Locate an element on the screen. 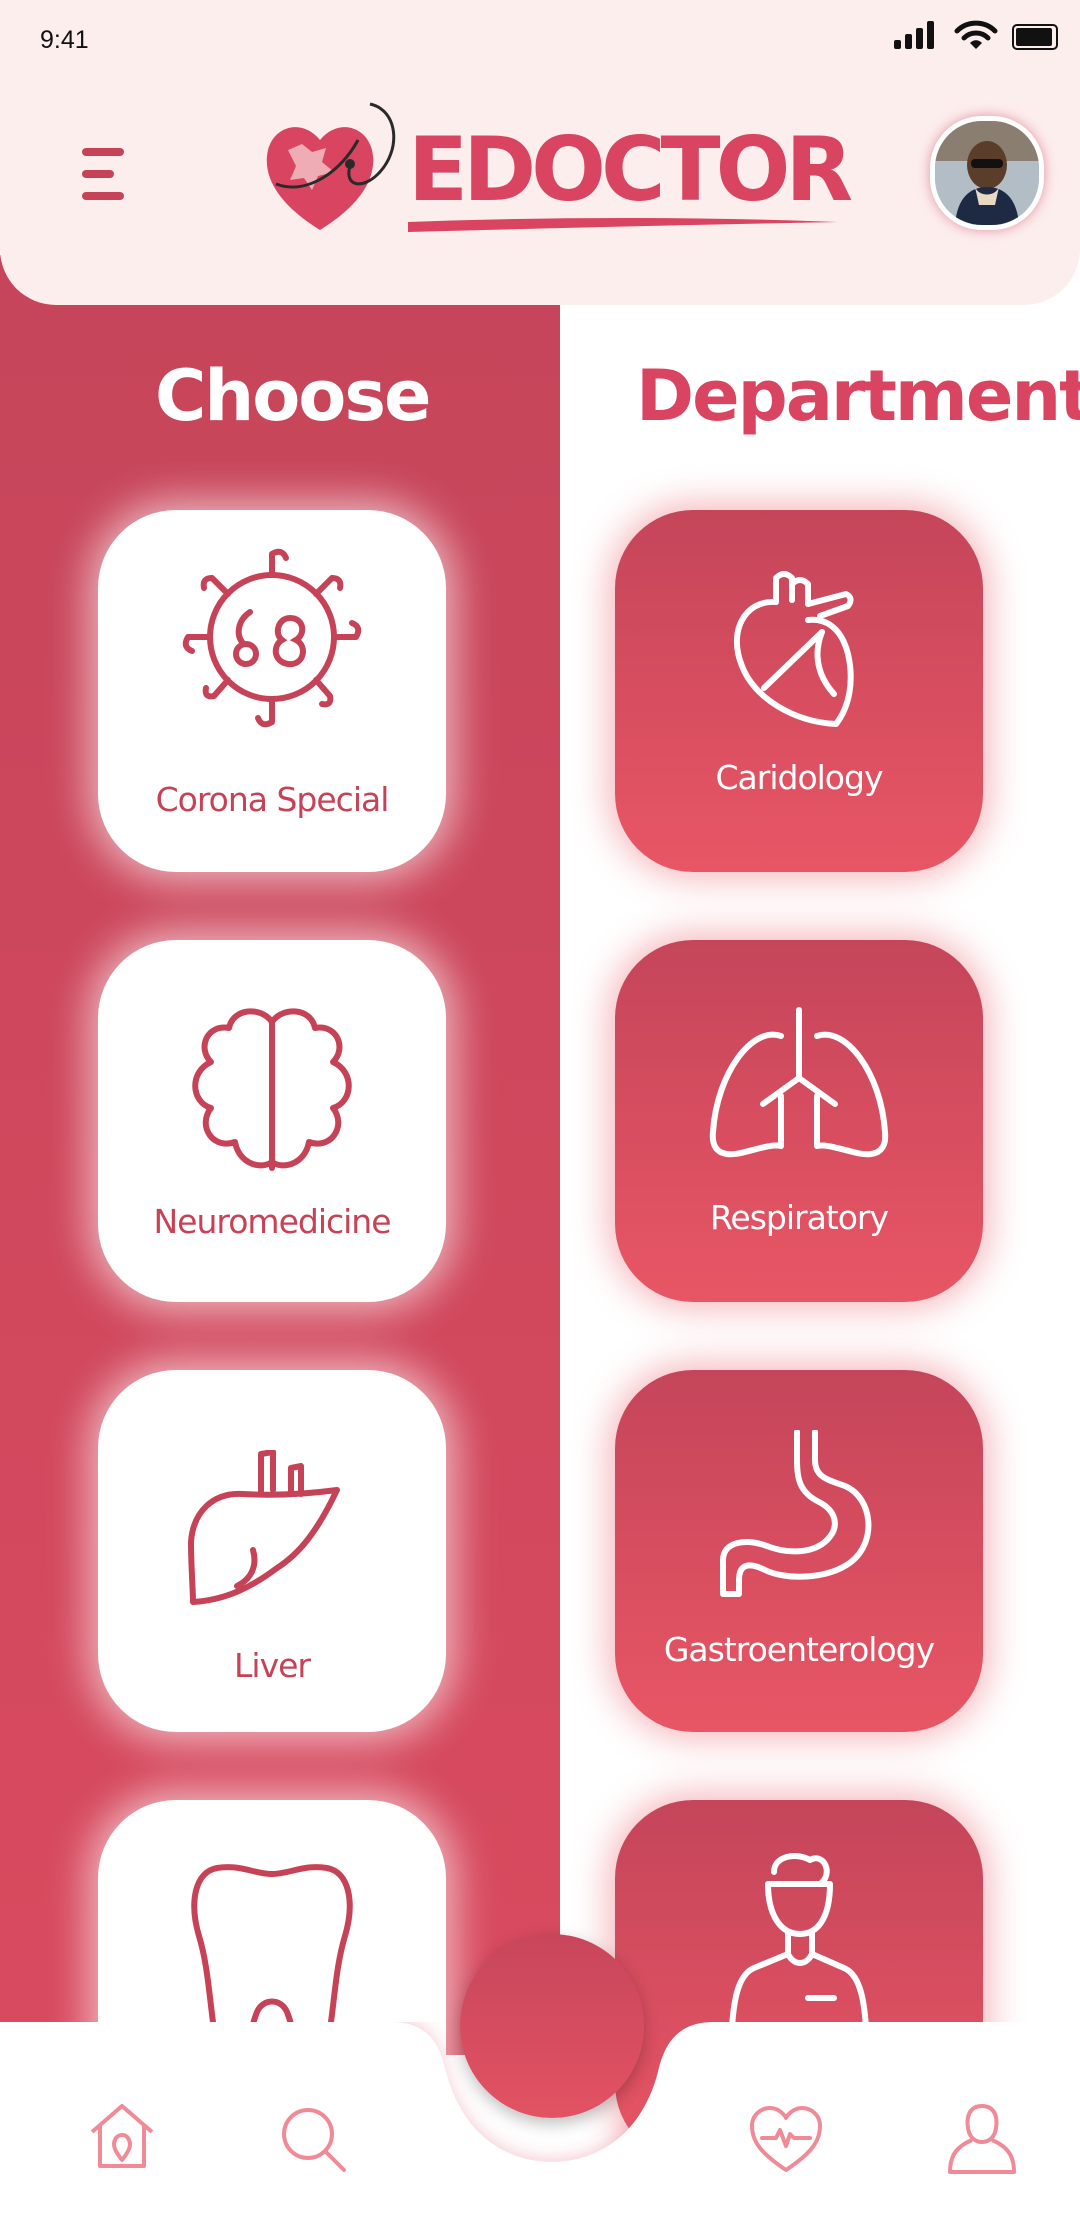  department-card-neuromedicine: Neuromedicine is located at coordinates (272, 1121).